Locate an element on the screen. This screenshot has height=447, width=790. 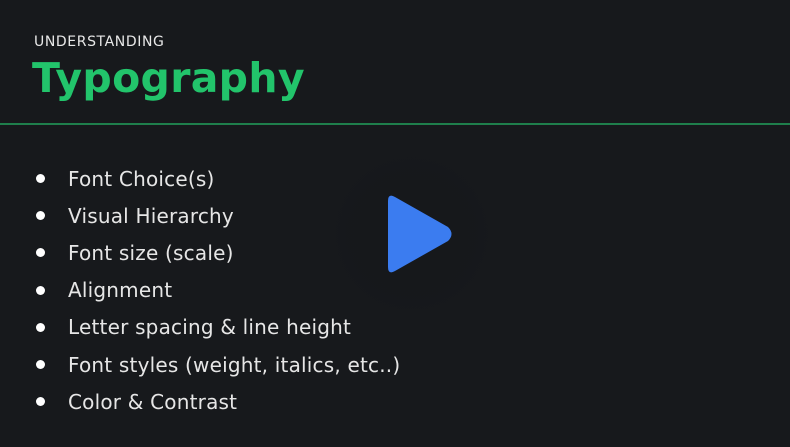
list-item: Font styles (weight, italics, etc..) is located at coordinates (215, 364).